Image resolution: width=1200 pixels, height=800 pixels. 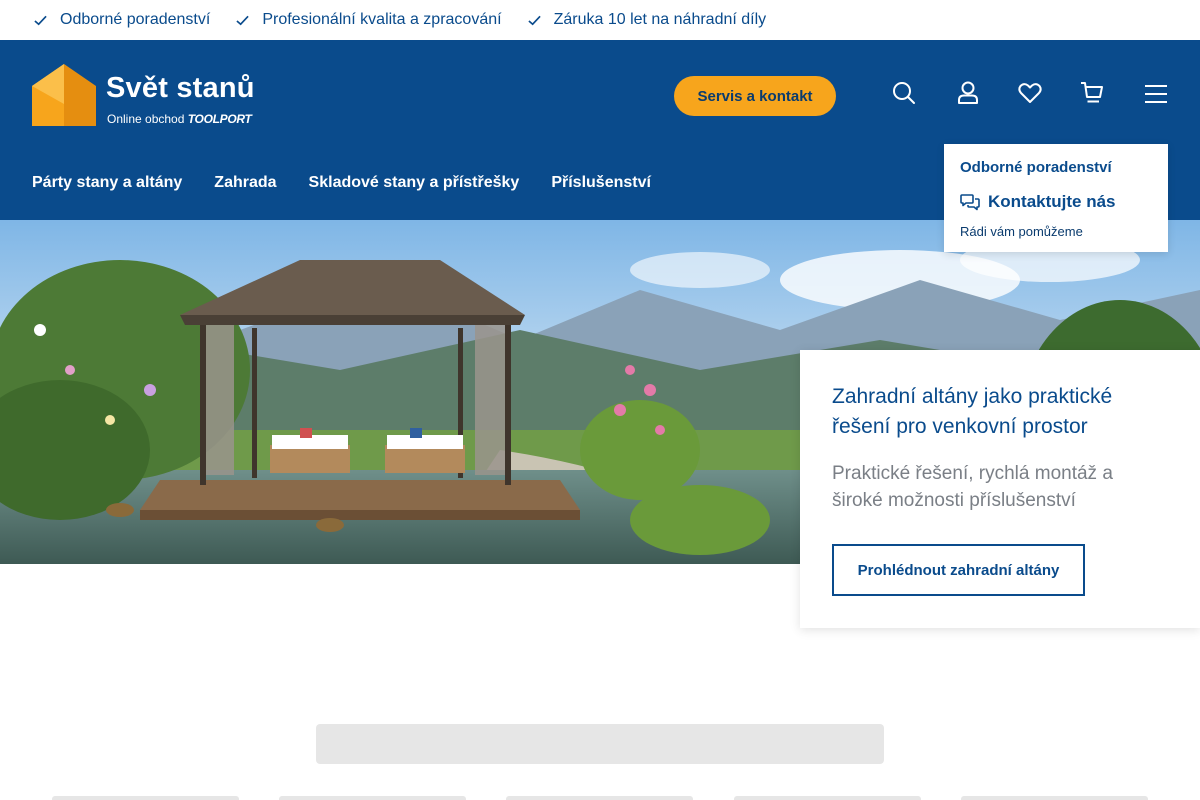 What do you see at coordinates (146, 119) in the screenshot?
I see `logo-subtitle-prefix: Online obchod` at bounding box center [146, 119].